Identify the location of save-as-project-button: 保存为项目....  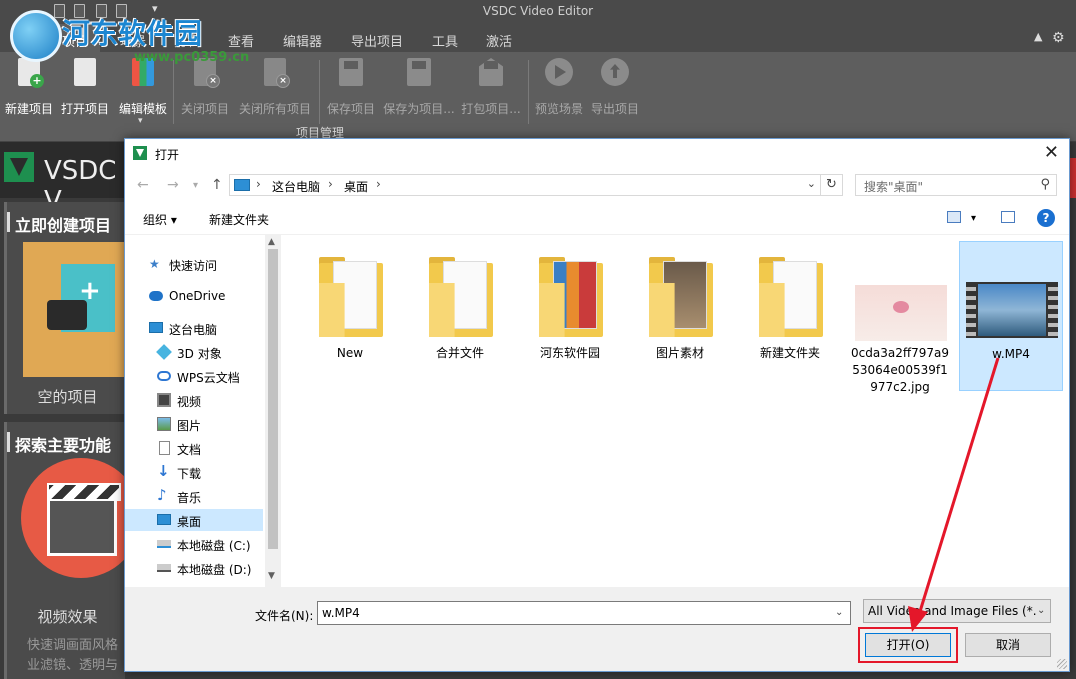
(419, 94).